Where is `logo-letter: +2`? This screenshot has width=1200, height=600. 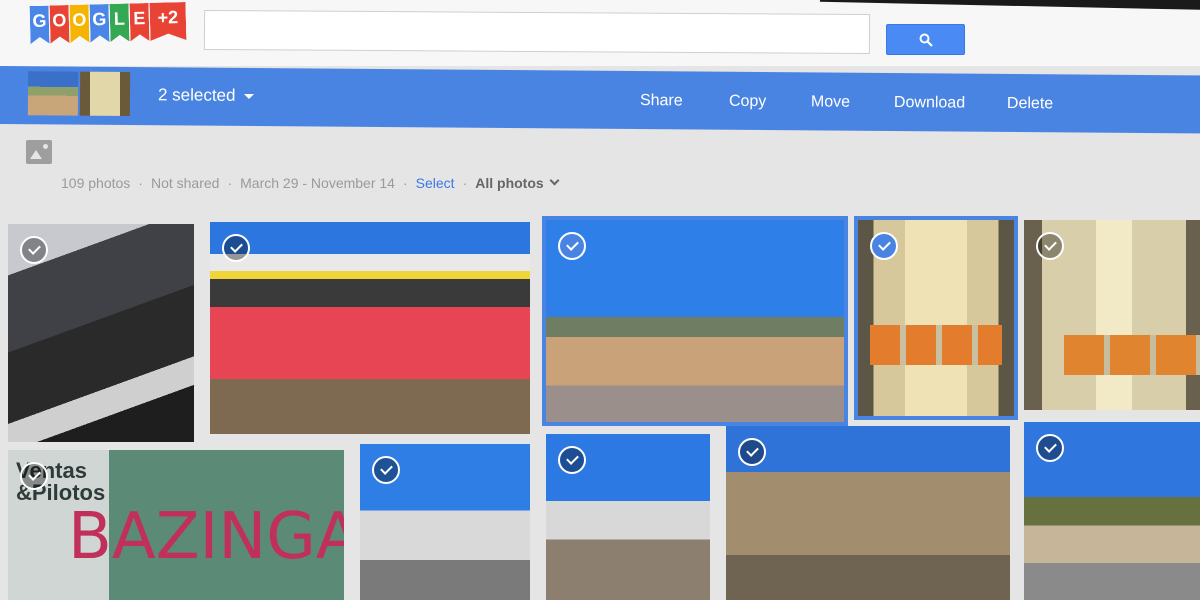 logo-letter: +2 is located at coordinates (167, 21).